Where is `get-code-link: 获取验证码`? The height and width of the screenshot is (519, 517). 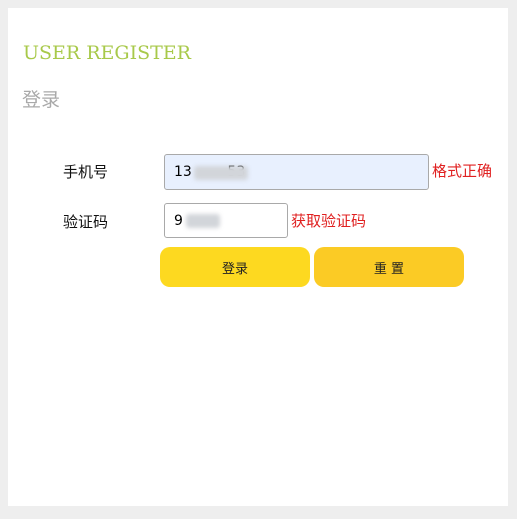
get-code-link: 获取验证码 is located at coordinates (328, 221).